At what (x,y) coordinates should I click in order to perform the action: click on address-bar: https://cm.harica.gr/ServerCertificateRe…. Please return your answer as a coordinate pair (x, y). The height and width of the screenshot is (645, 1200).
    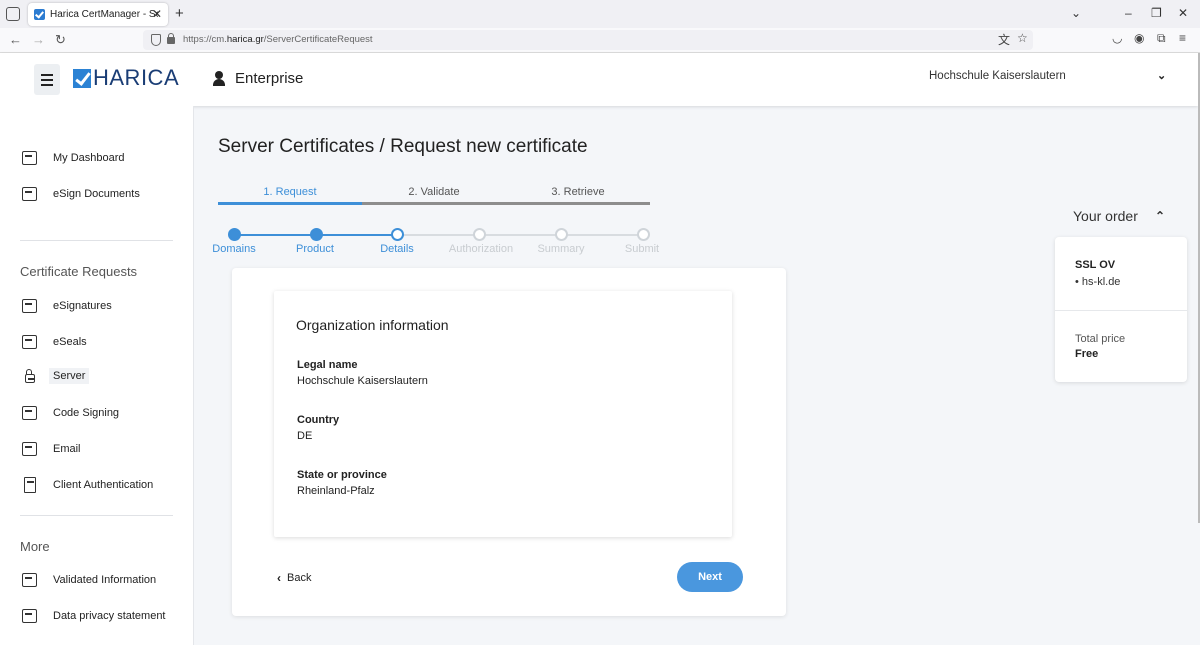
    Looking at the image, I should click on (588, 40).